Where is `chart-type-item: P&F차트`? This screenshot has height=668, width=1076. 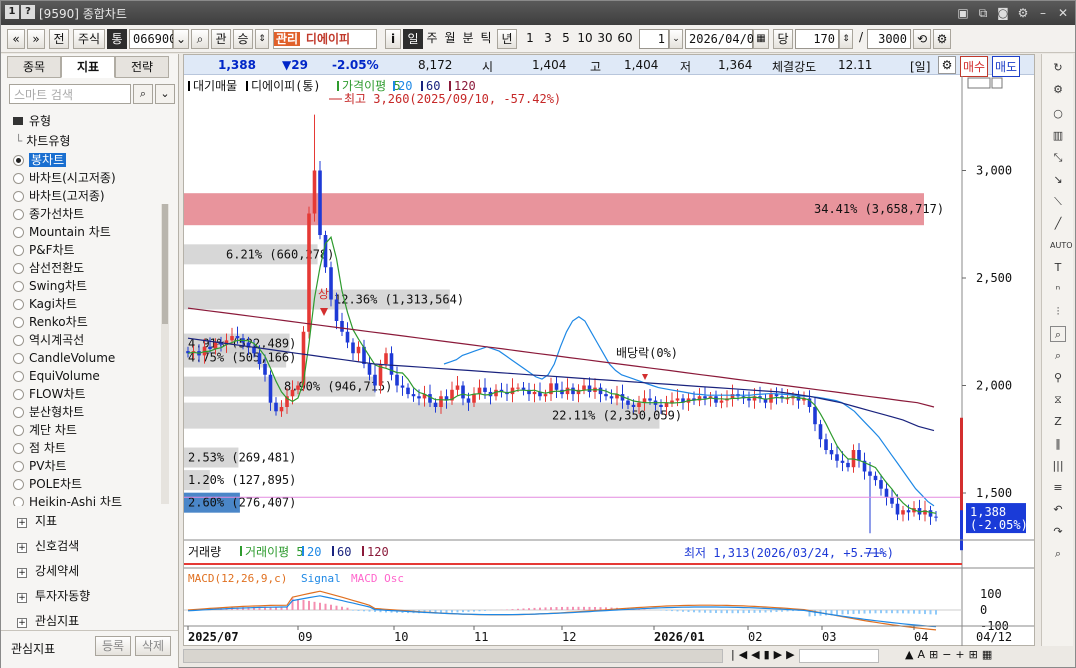
chart-type-item: P&F차트 is located at coordinates (44, 250).